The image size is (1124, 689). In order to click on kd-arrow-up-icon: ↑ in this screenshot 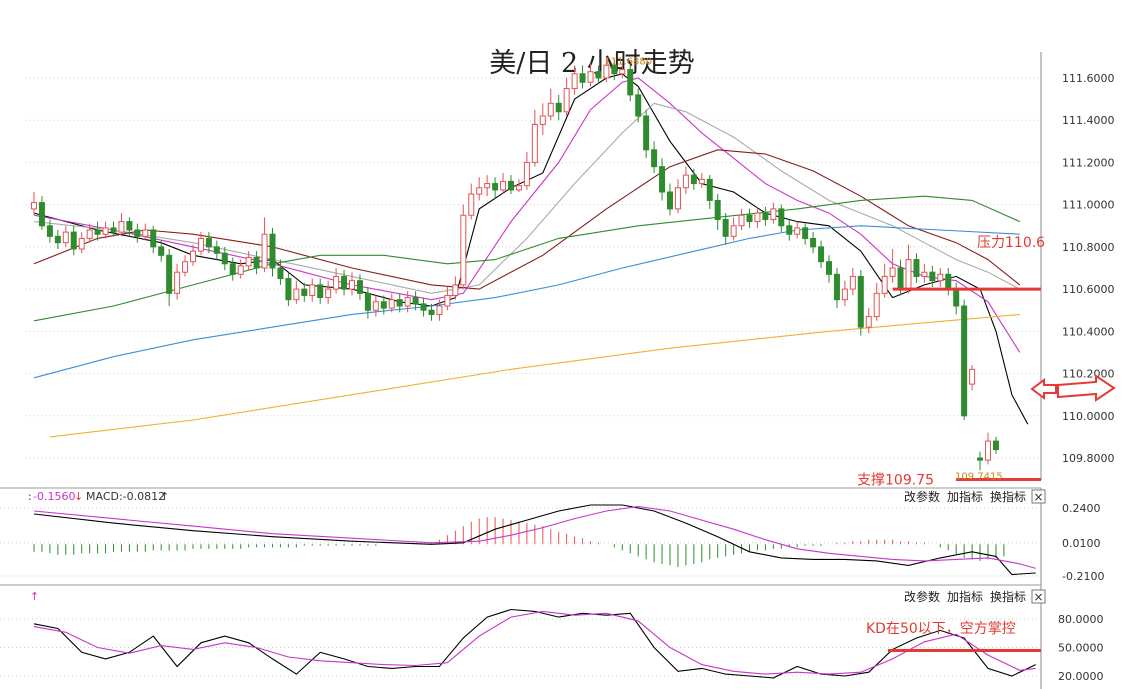, I will do `click(34, 596)`.